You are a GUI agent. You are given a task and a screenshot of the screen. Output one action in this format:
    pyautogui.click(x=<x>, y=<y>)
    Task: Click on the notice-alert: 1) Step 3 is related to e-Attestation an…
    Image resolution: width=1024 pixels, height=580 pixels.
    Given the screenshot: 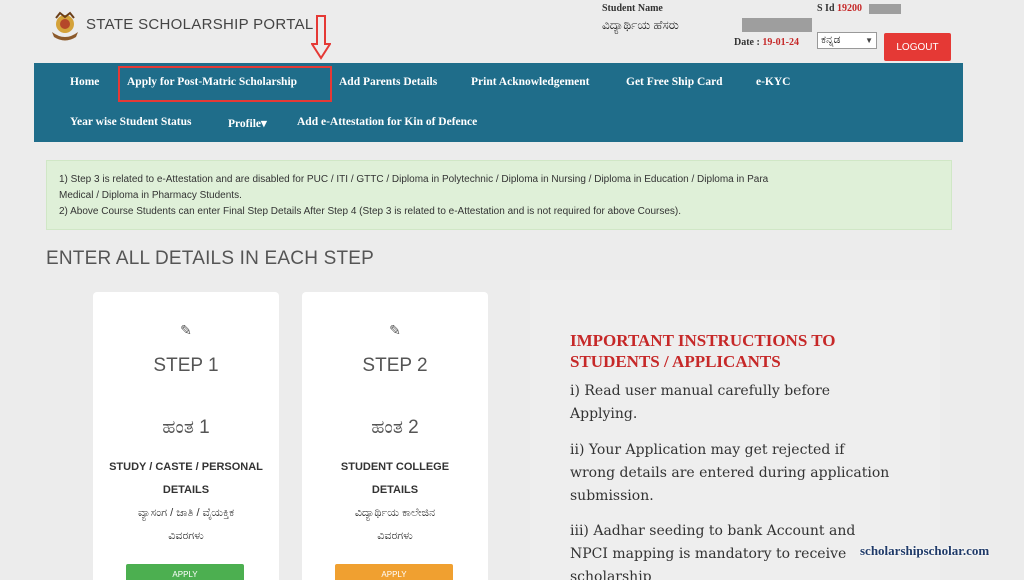 What is the action you would take?
    pyautogui.click(x=499, y=195)
    